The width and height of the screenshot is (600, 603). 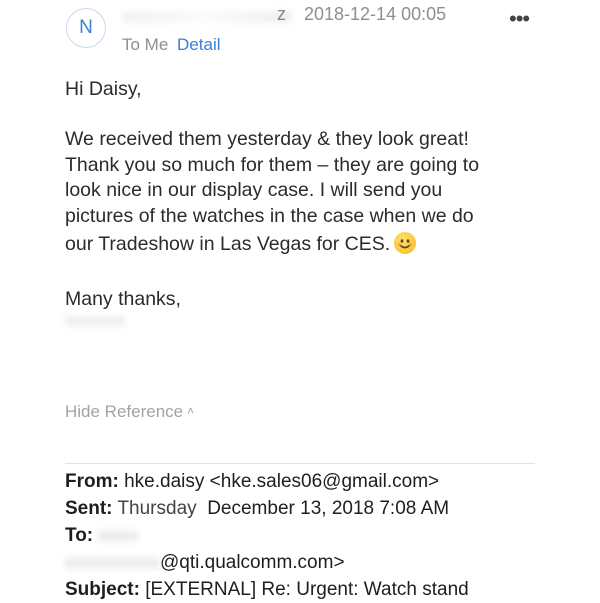 I want to click on sent-row: Sent: Thursday December 13, 2018 7:08 AM, so click(x=267, y=508).